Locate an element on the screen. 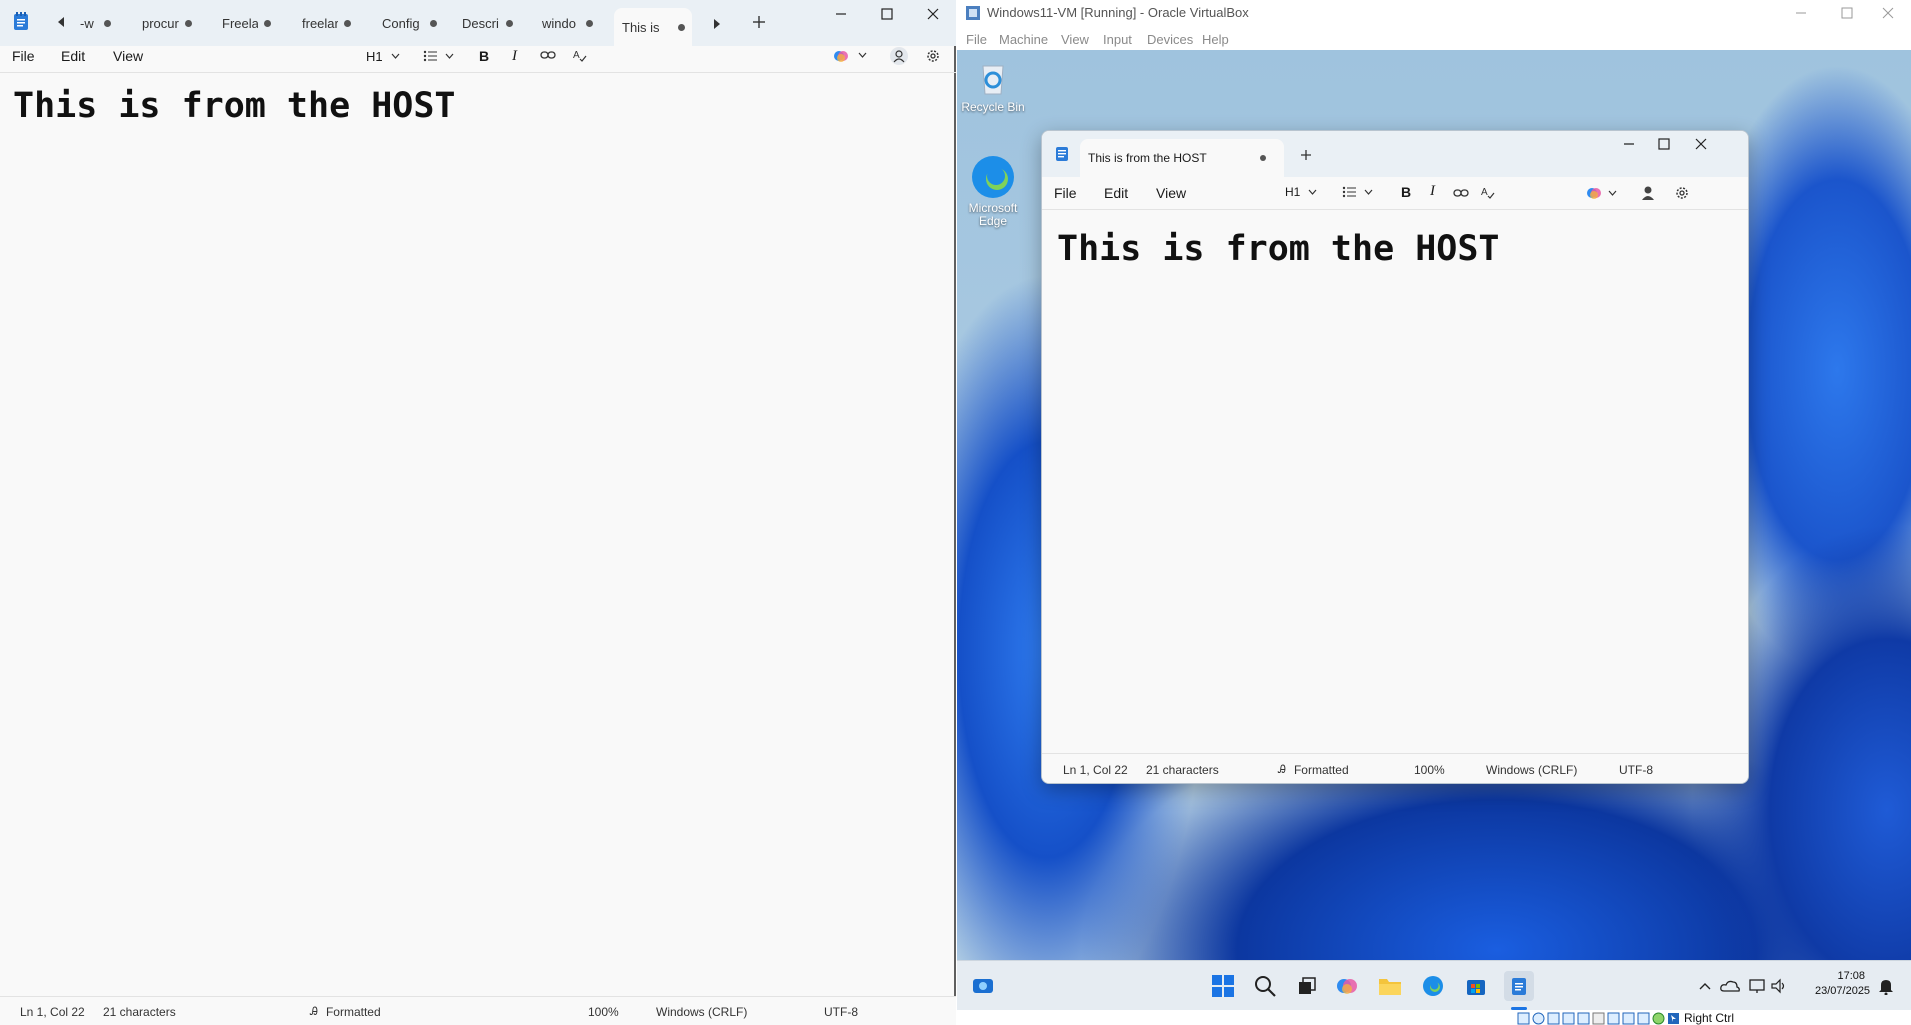  hard-disk-icon is located at coordinates (1523, 1018).